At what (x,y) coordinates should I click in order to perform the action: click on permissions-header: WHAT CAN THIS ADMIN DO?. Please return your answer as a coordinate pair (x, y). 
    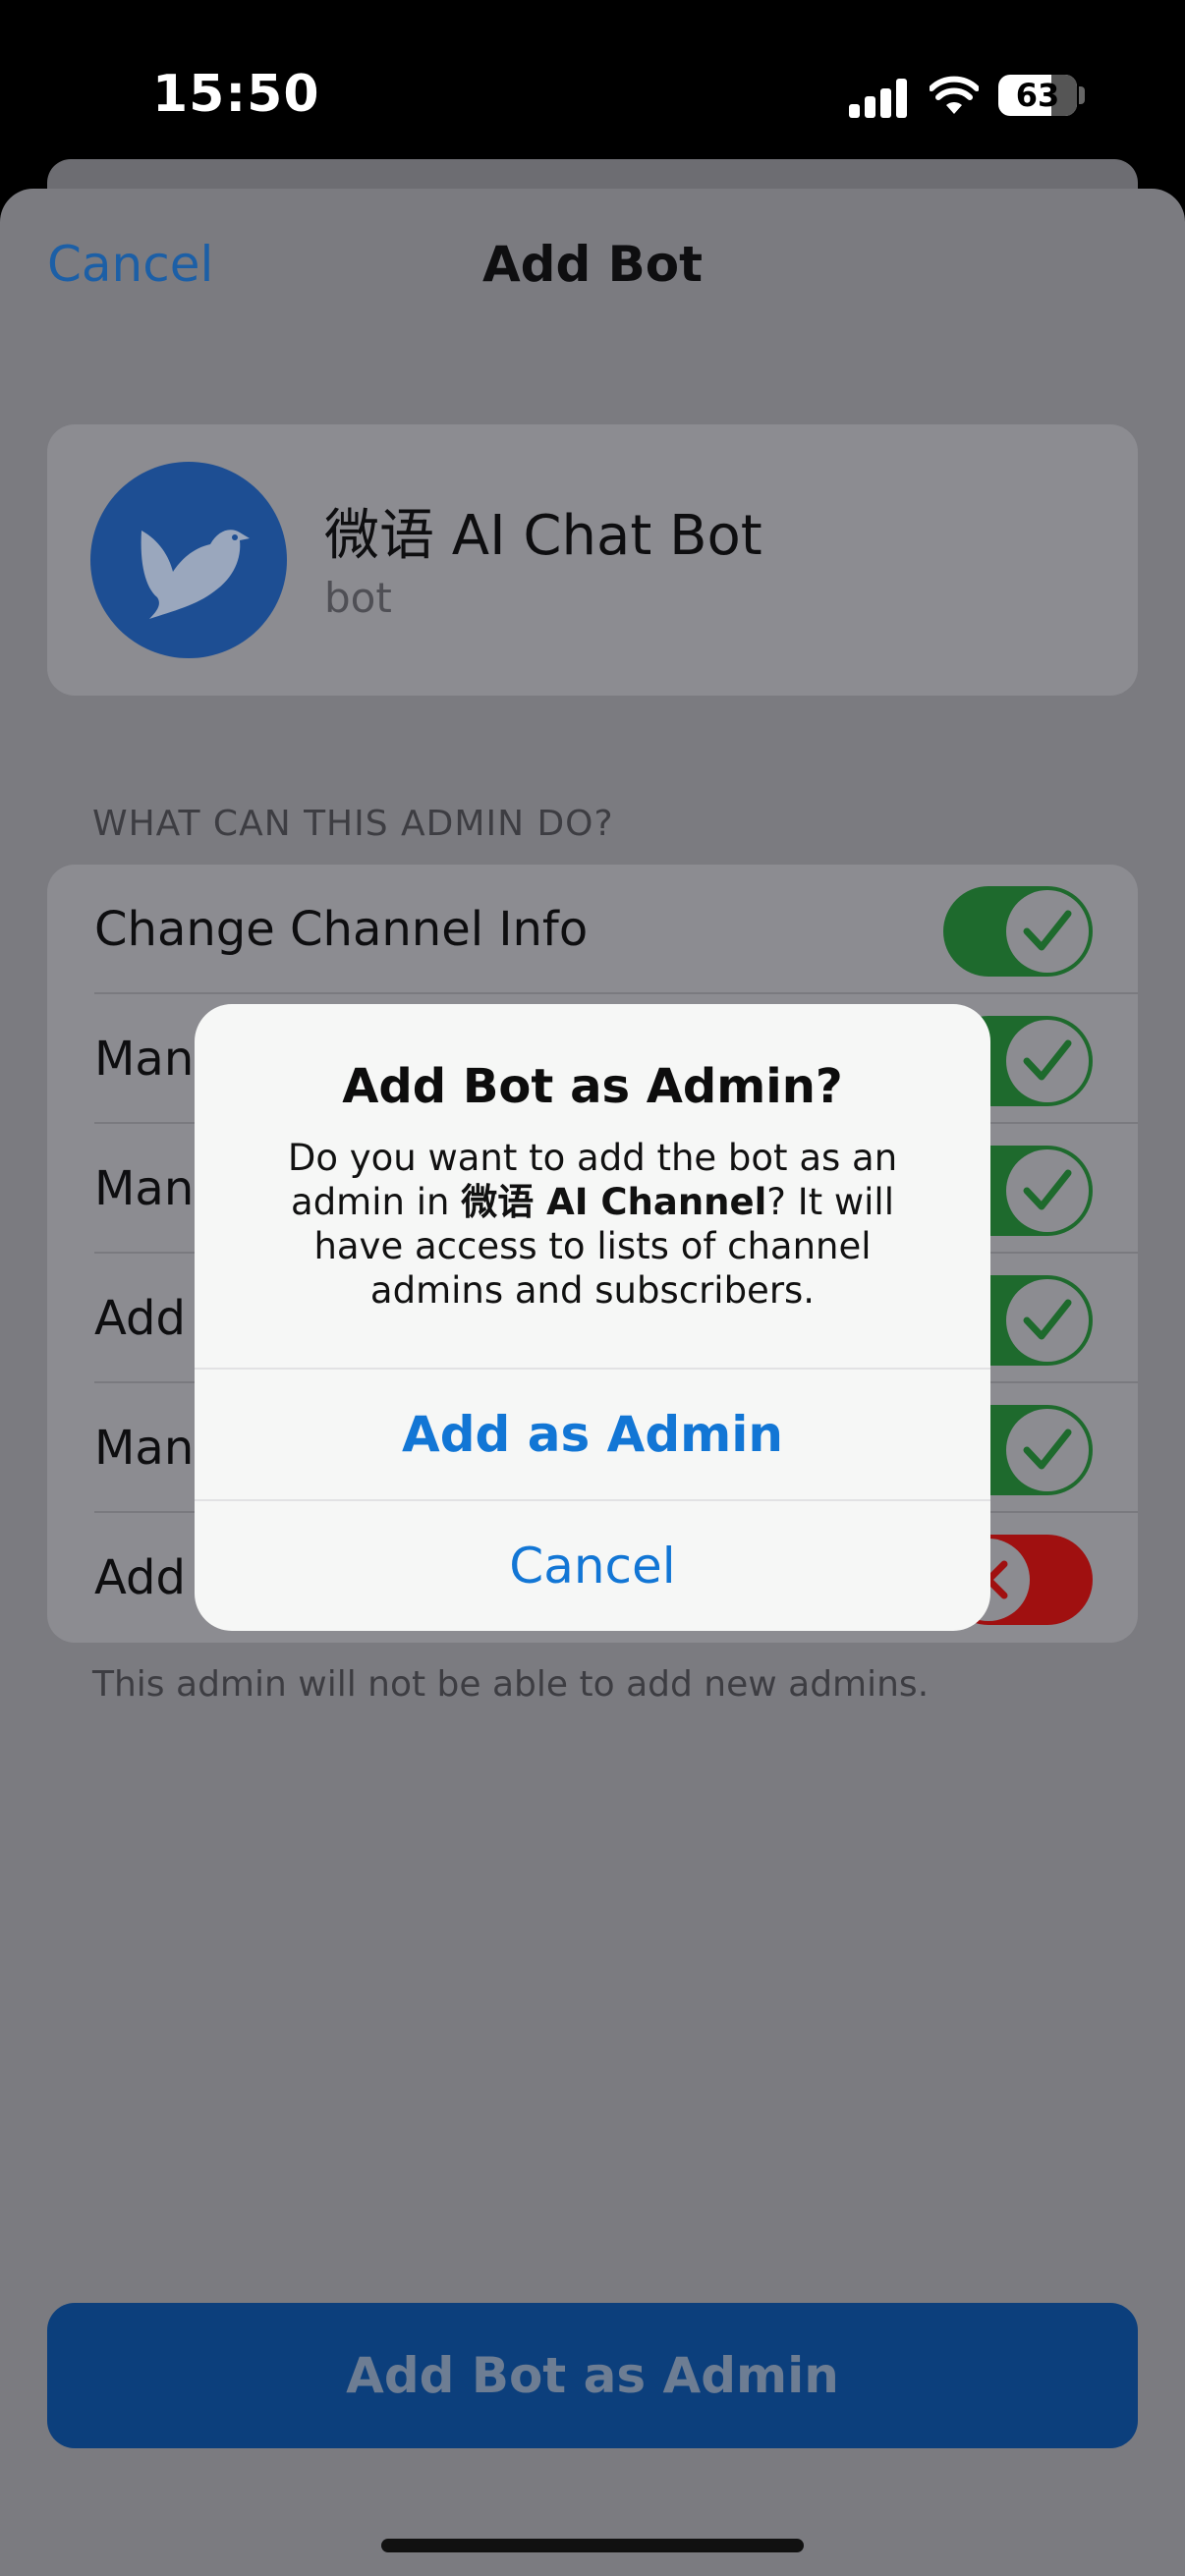
    Looking at the image, I should click on (353, 824).